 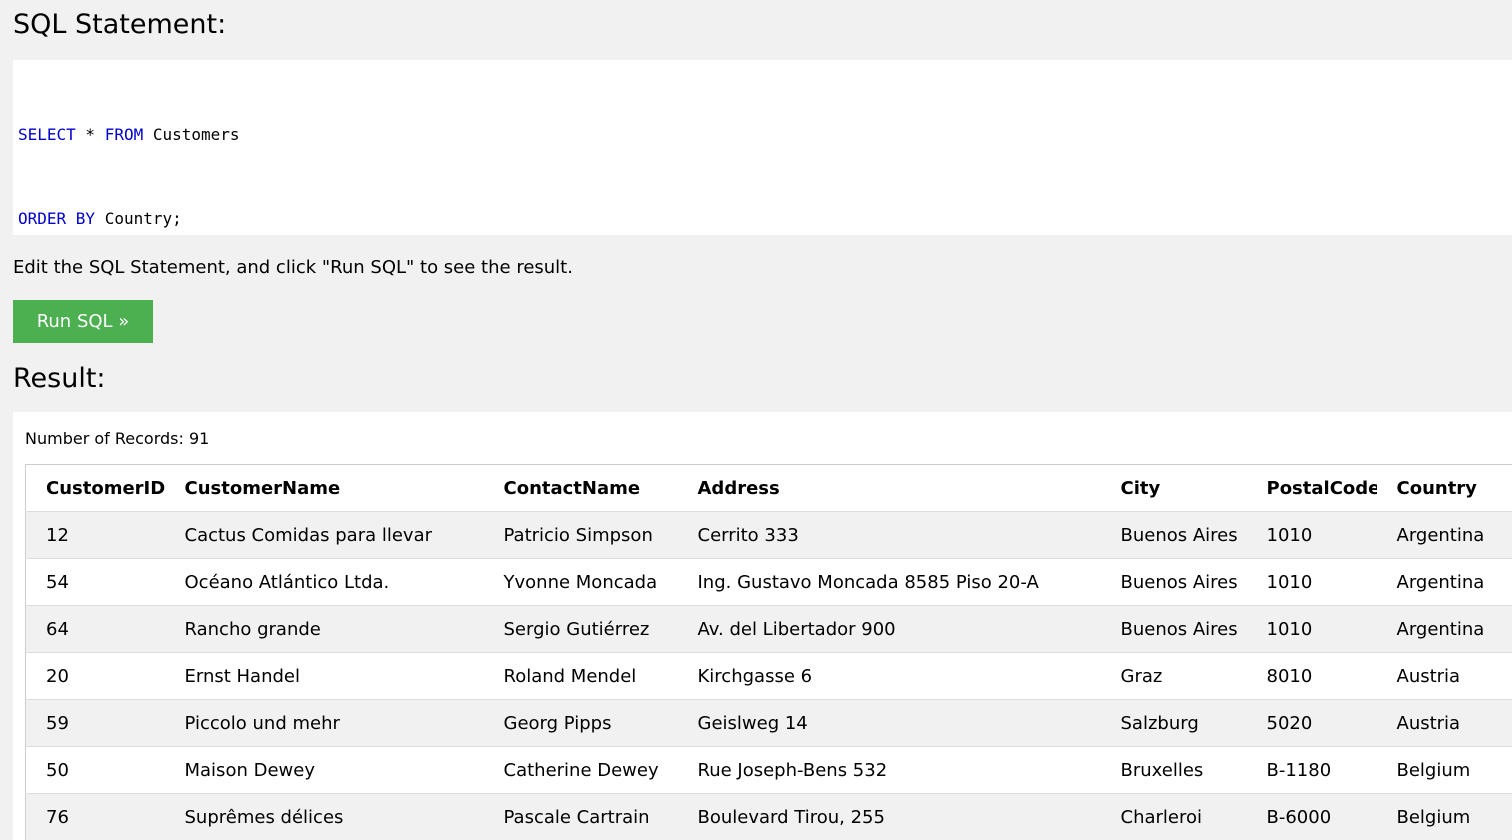 What do you see at coordinates (95, 535) in the screenshot?
I see `cell-customerid: 12` at bounding box center [95, 535].